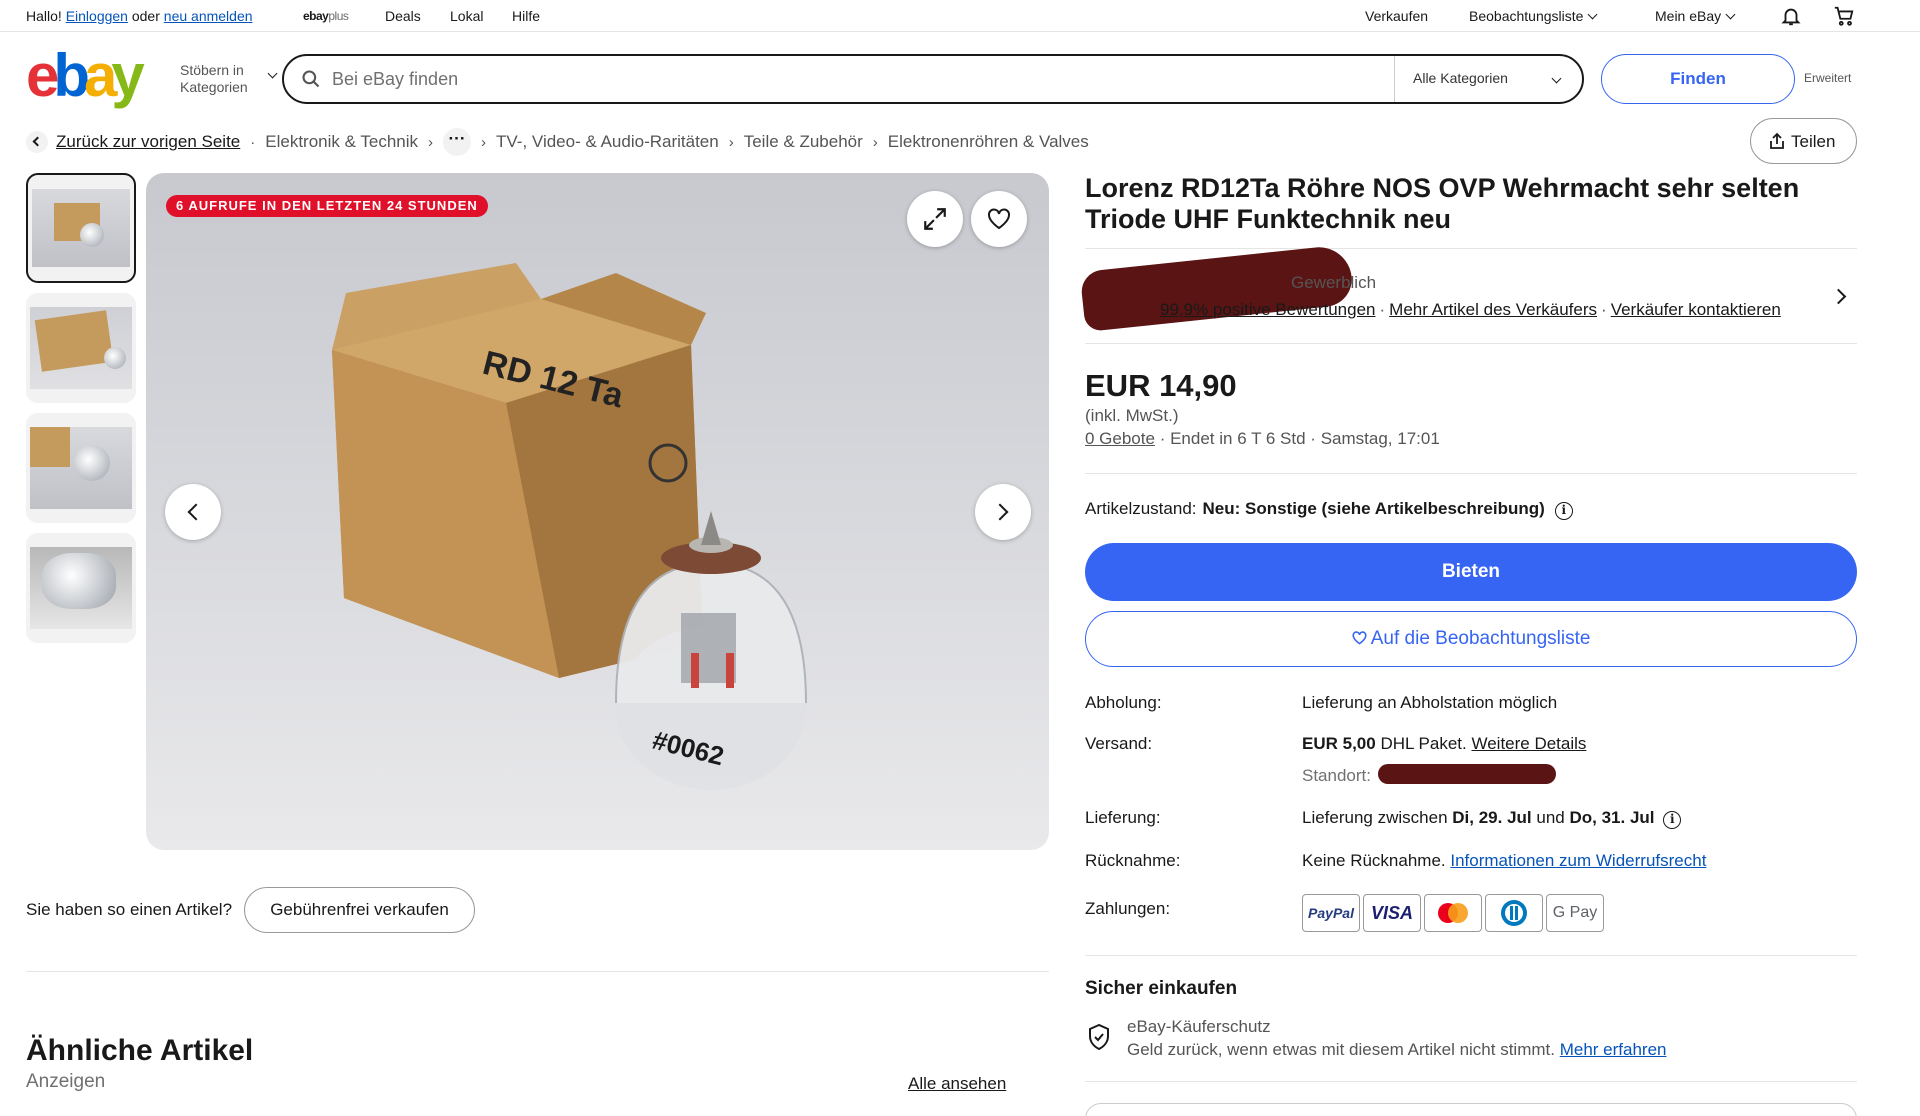  I want to click on ebay-logo: ebay, so click(85, 76).